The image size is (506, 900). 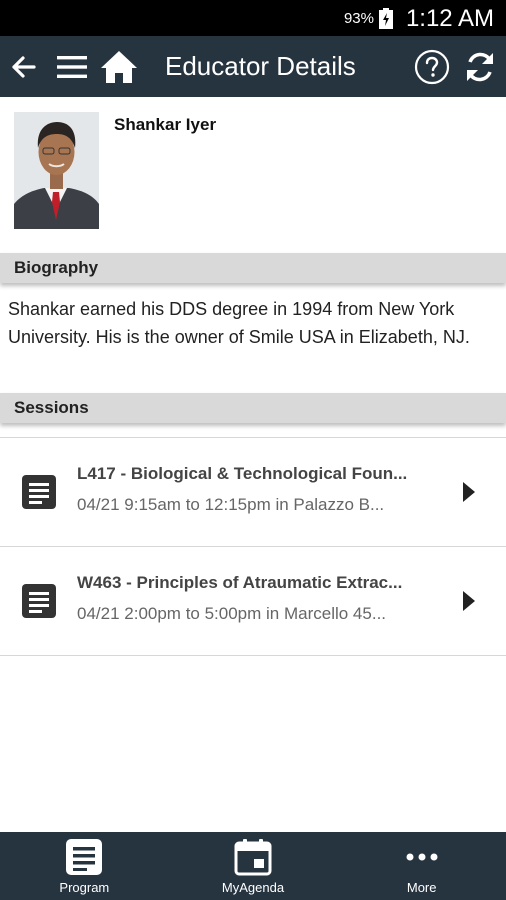 I want to click on battery-icon, so click(x=386, y=18).